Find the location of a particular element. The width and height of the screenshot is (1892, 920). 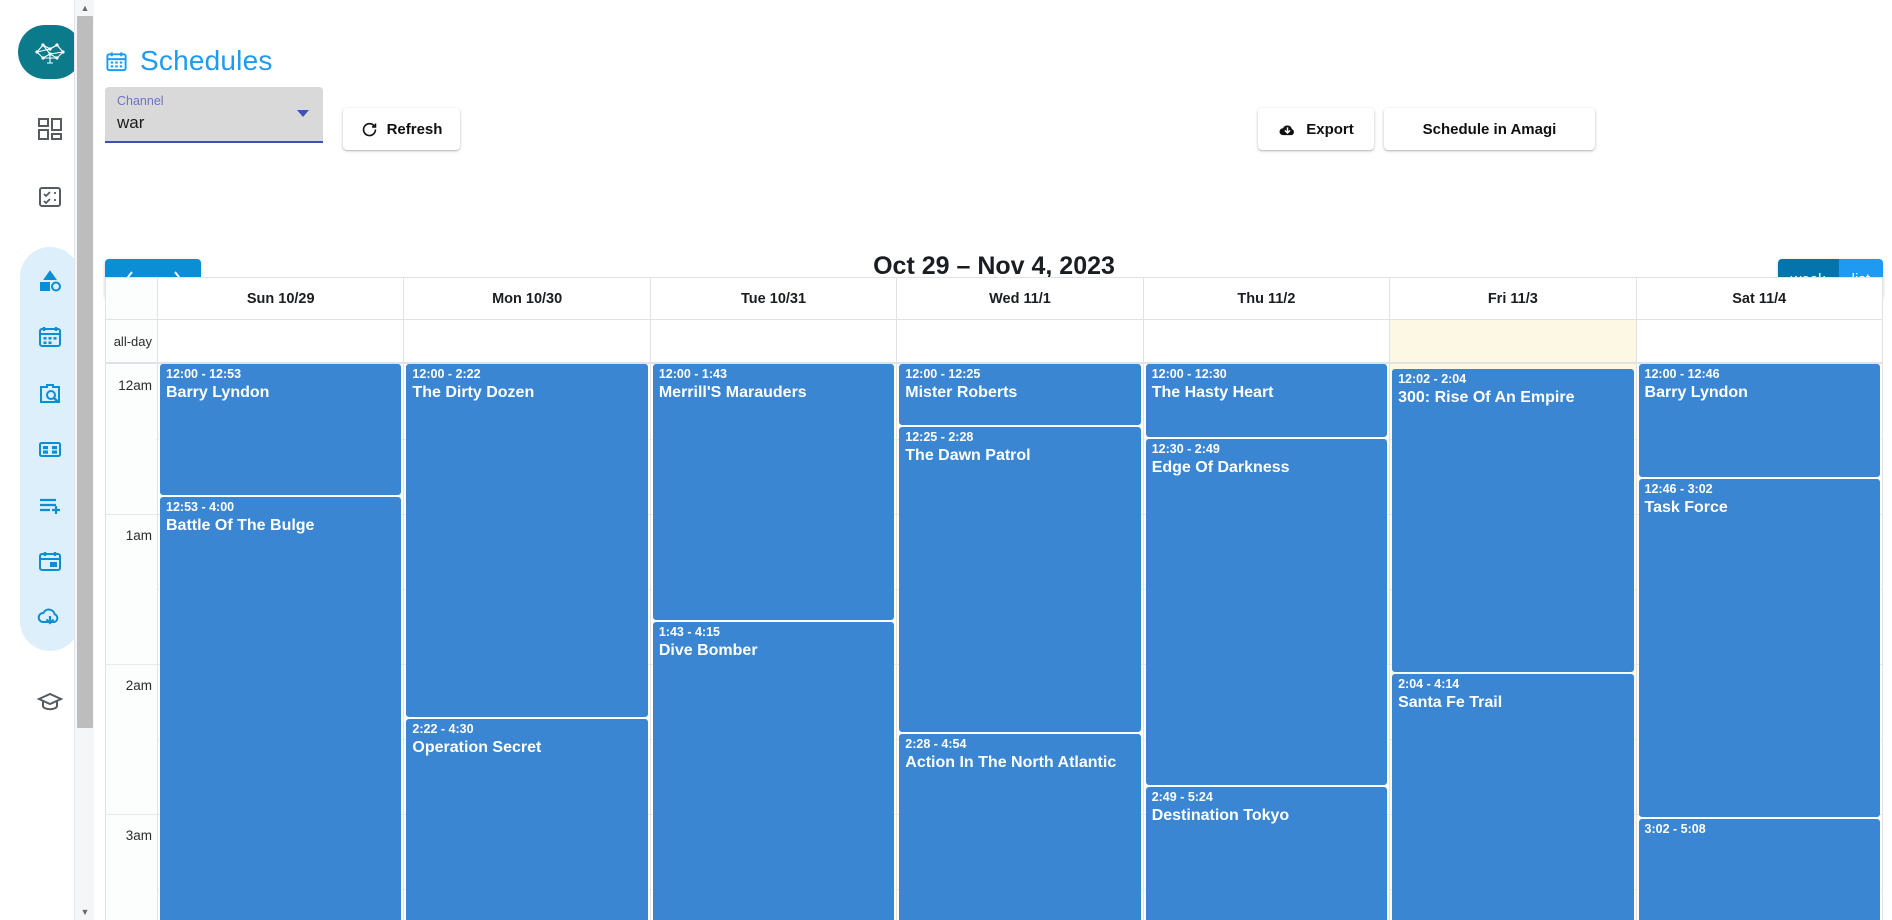

sidebar-item-layouts is located at coordinates (50, 449).